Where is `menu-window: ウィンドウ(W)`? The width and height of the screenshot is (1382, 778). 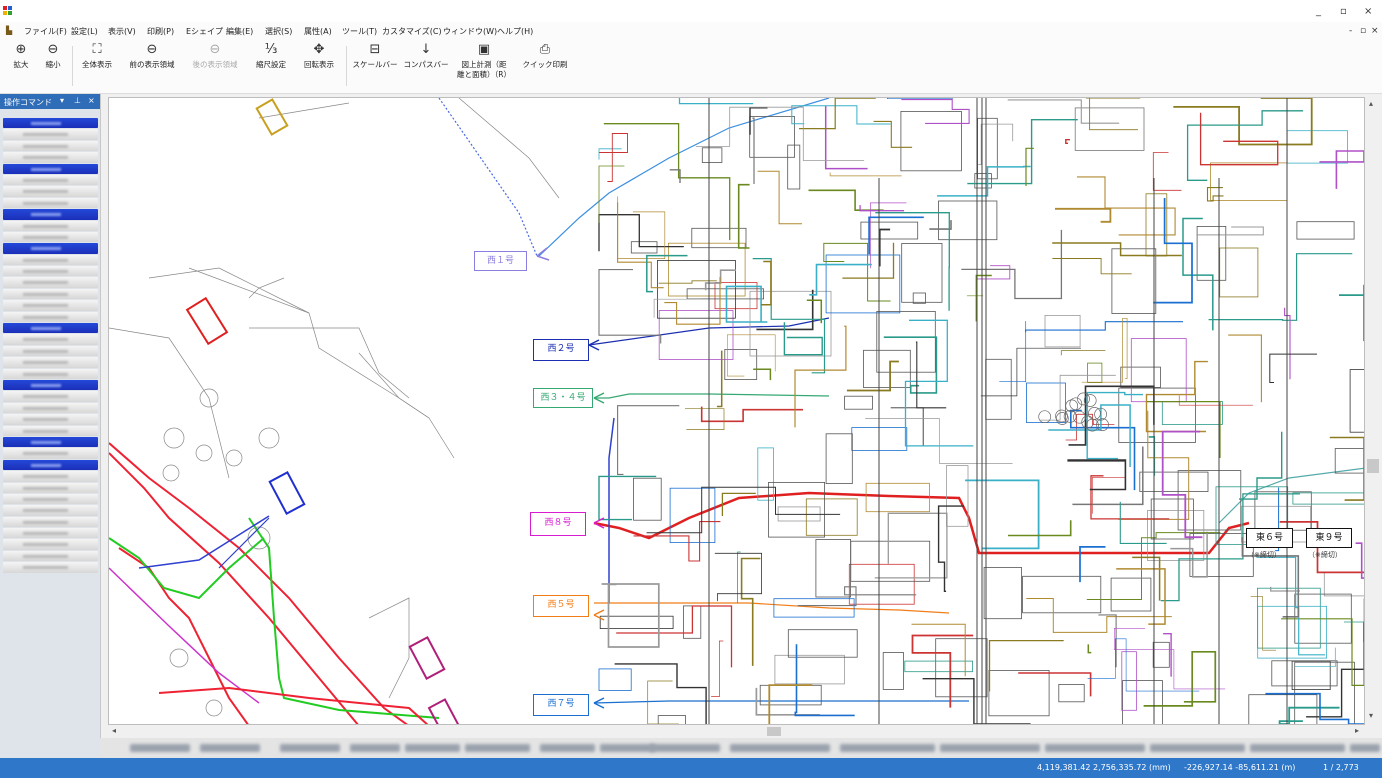 menu-window: ウィンドウ(W) is located at coordinates (470, 31).